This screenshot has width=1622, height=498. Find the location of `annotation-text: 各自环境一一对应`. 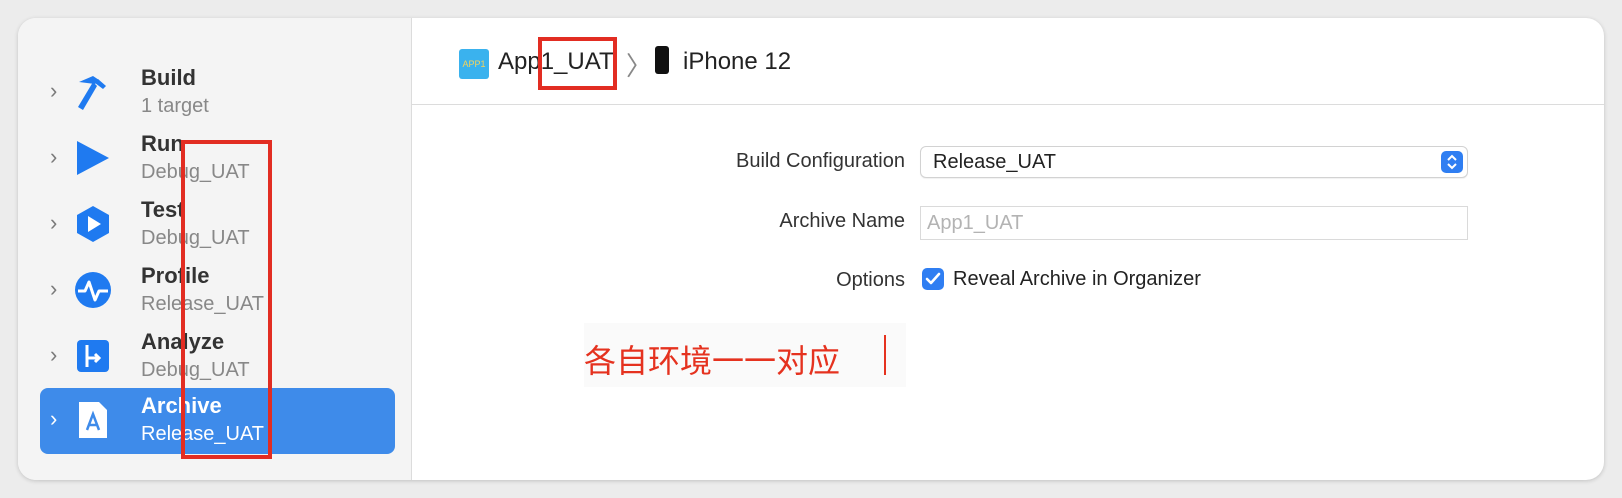

annotation-text: 各自环境一一对应 is located at coordinates (712, 361).